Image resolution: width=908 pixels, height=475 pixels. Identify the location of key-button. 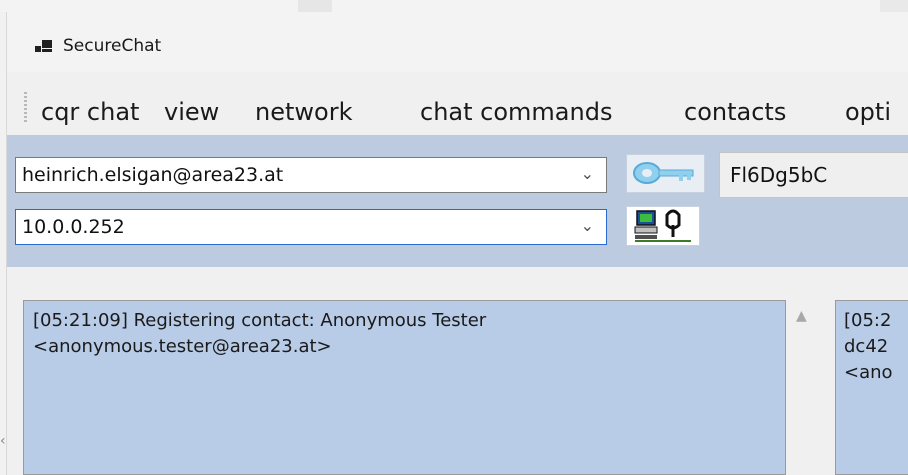
(665, 173).